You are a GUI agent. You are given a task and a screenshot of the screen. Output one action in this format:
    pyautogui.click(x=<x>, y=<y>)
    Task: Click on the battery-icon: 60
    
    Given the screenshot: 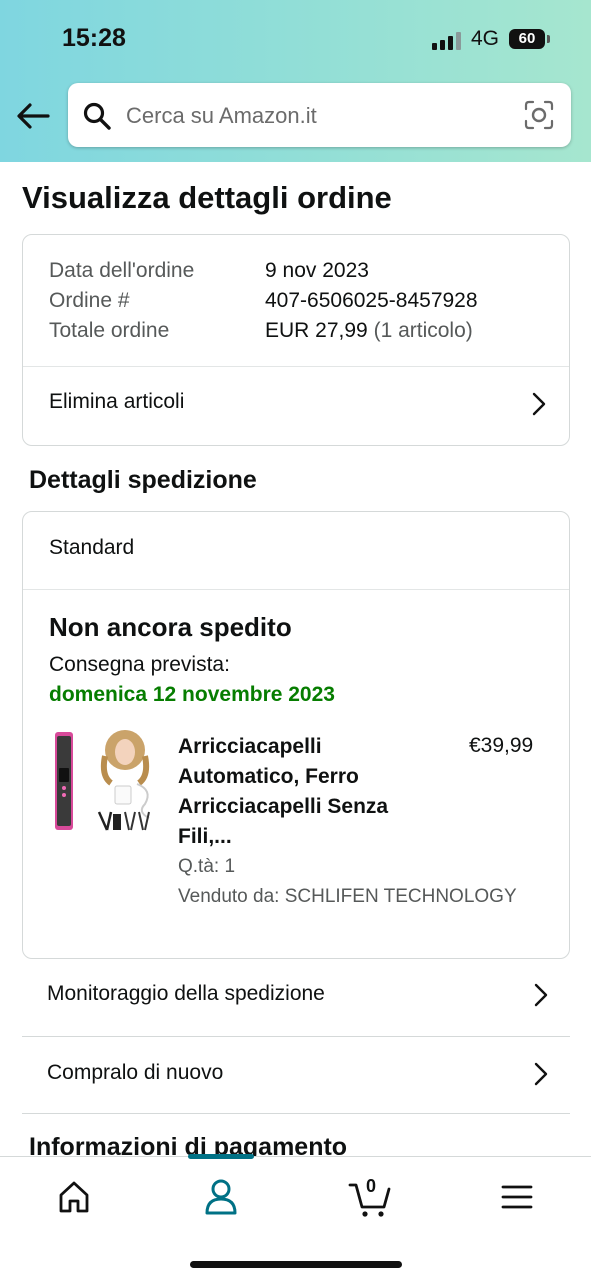 What is the action you would take?
    pyautogui.click(x=527, y=39)
    